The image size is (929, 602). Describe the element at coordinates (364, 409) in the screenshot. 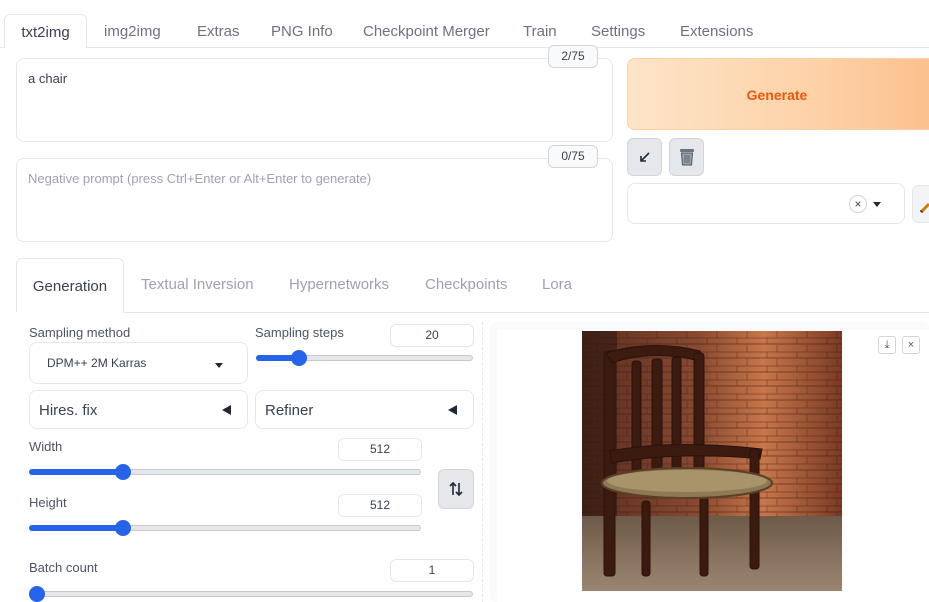

I see `refiner-accordion: Refiner` at that location.